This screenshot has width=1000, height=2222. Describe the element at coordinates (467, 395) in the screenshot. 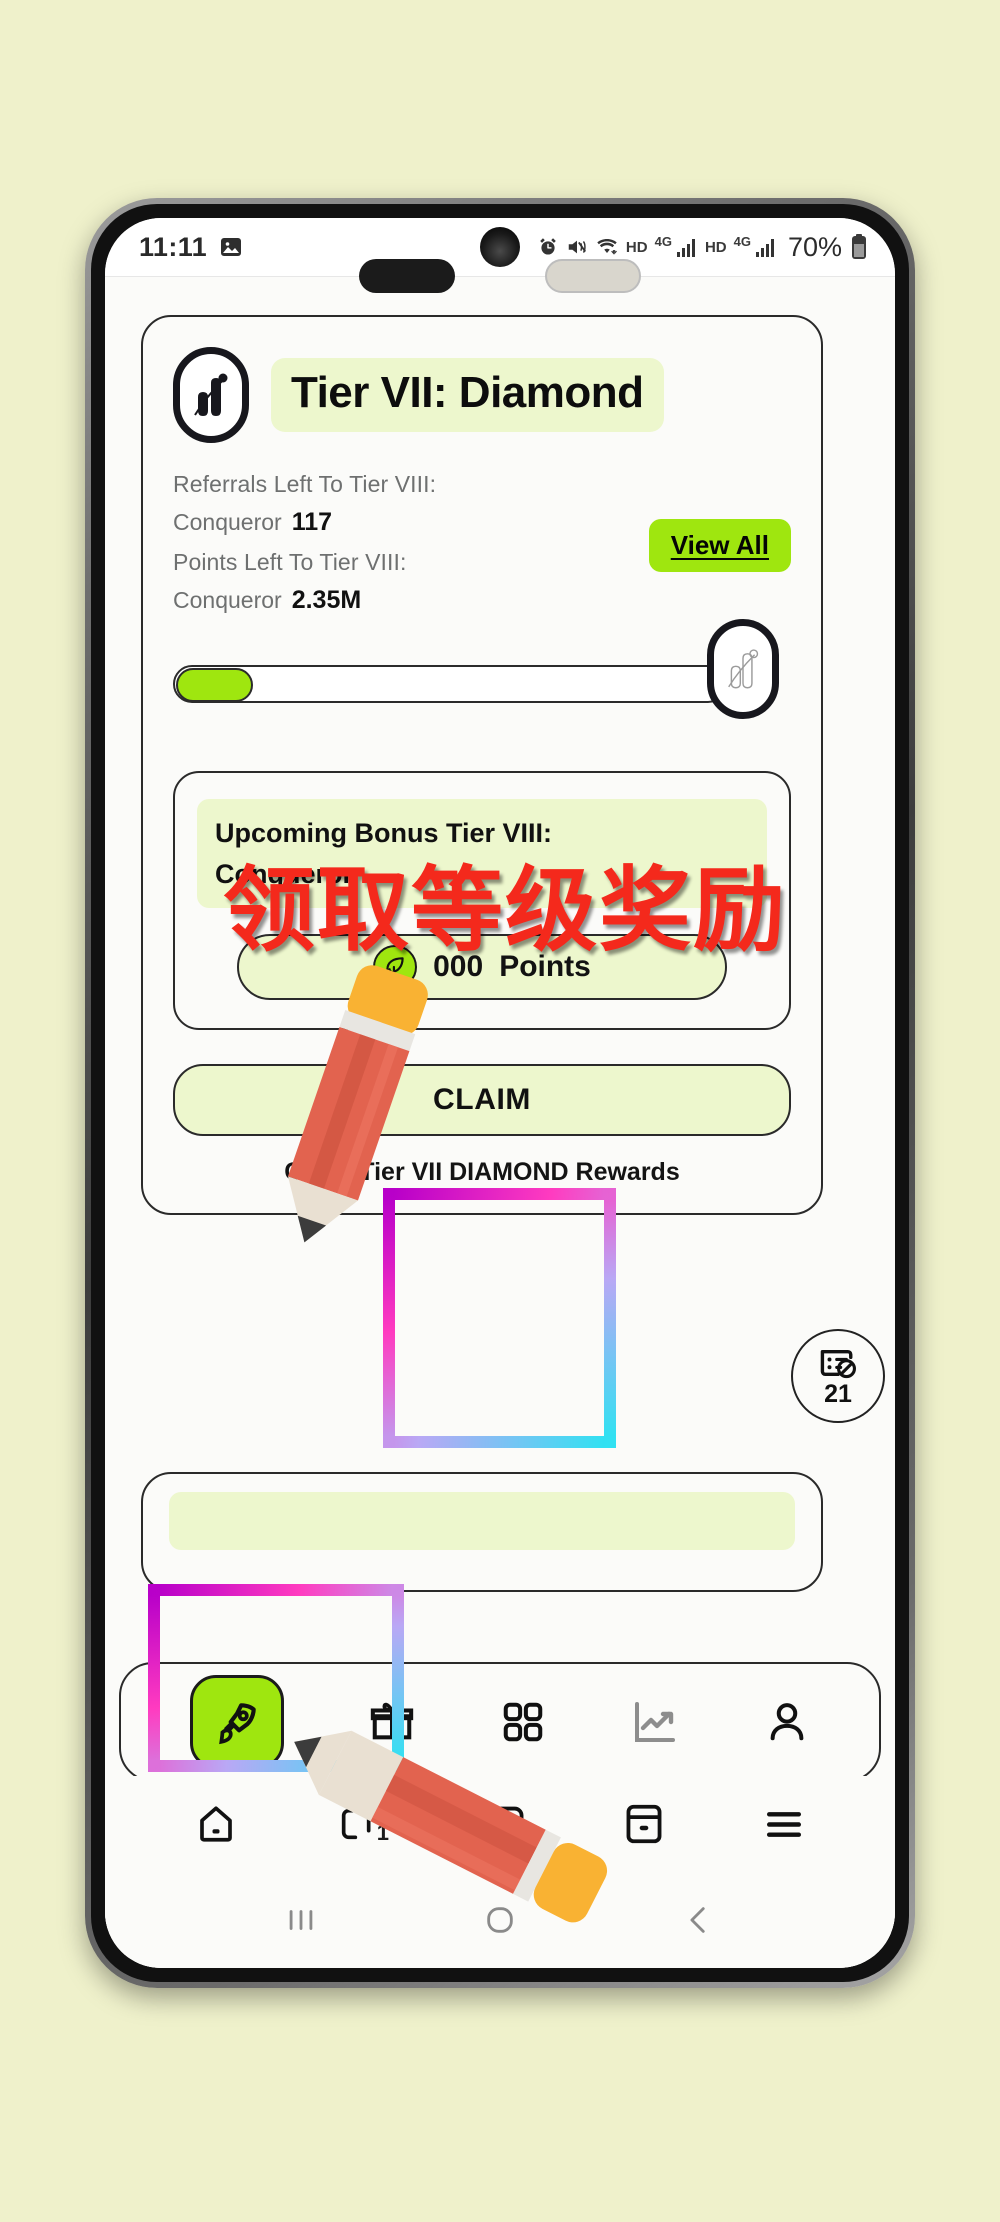

I see `page-title: Tier VII: Diamond` at that location.